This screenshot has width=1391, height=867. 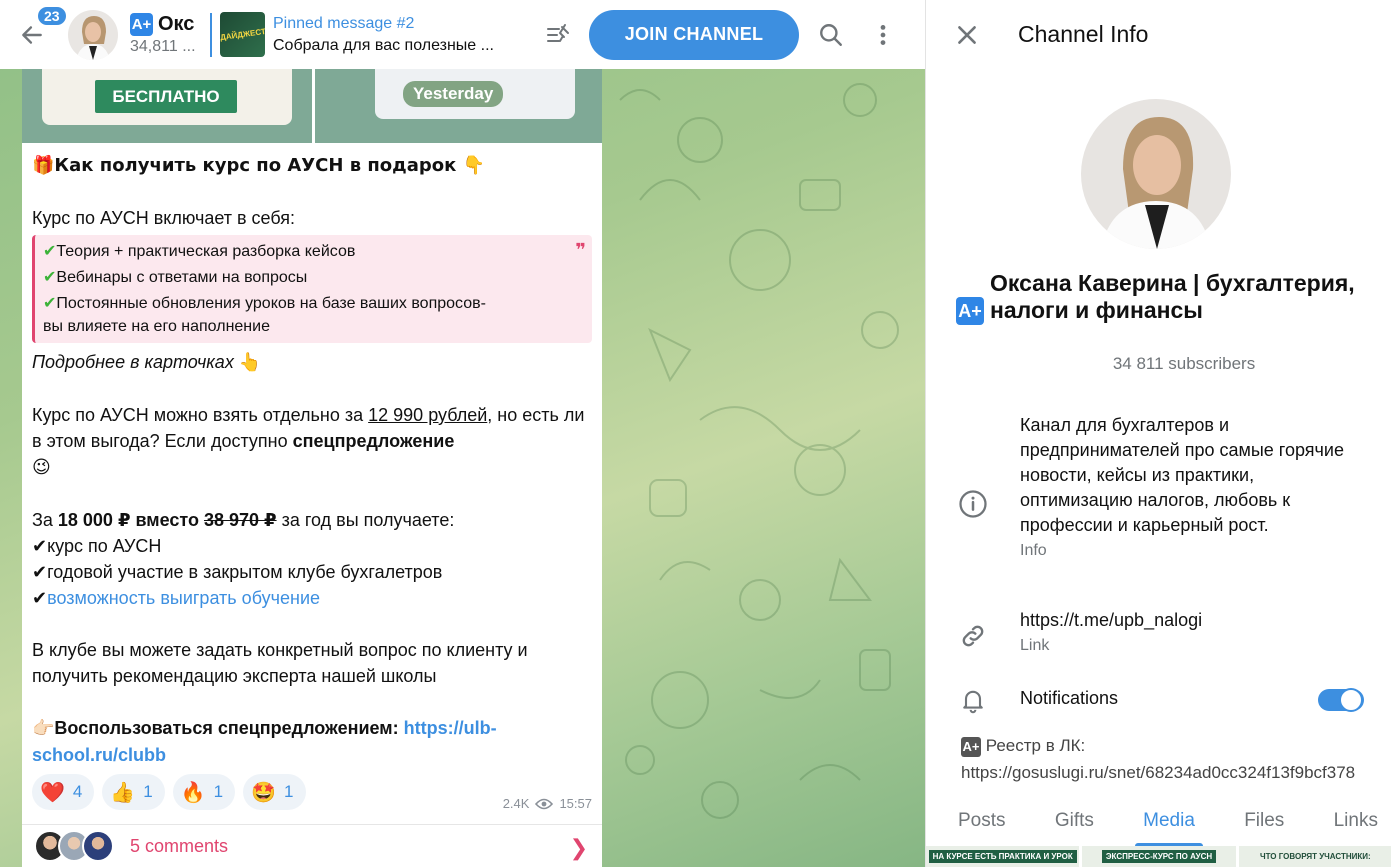 What do you see at coordinates (1341, 700) in the screenshot?
I see `notifications-toggle` at bounding box center [1341, 700].